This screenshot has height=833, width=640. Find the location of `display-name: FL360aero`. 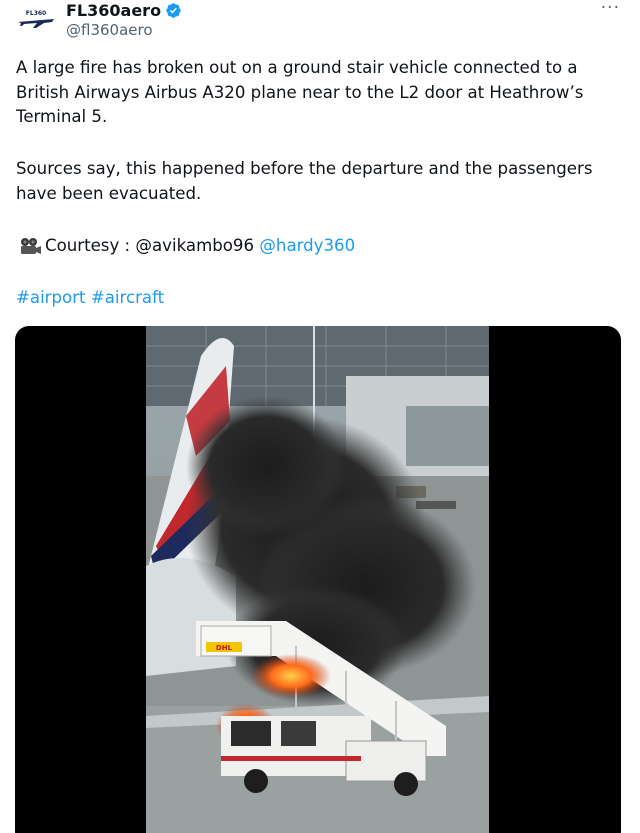

display-name: FL360aero is located at coordinates (113, 10).